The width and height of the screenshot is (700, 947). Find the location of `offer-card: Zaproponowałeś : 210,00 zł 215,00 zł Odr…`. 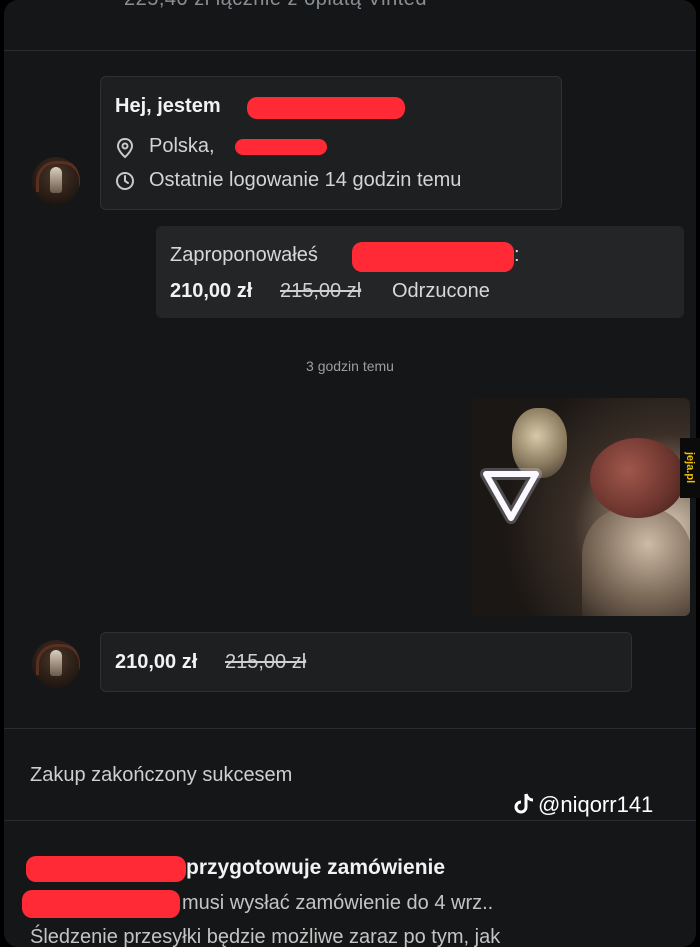

offer-card: Zaproponowałeś : 210,00 zł 215,00 zł Odr… is located at coordinates (420, 272).